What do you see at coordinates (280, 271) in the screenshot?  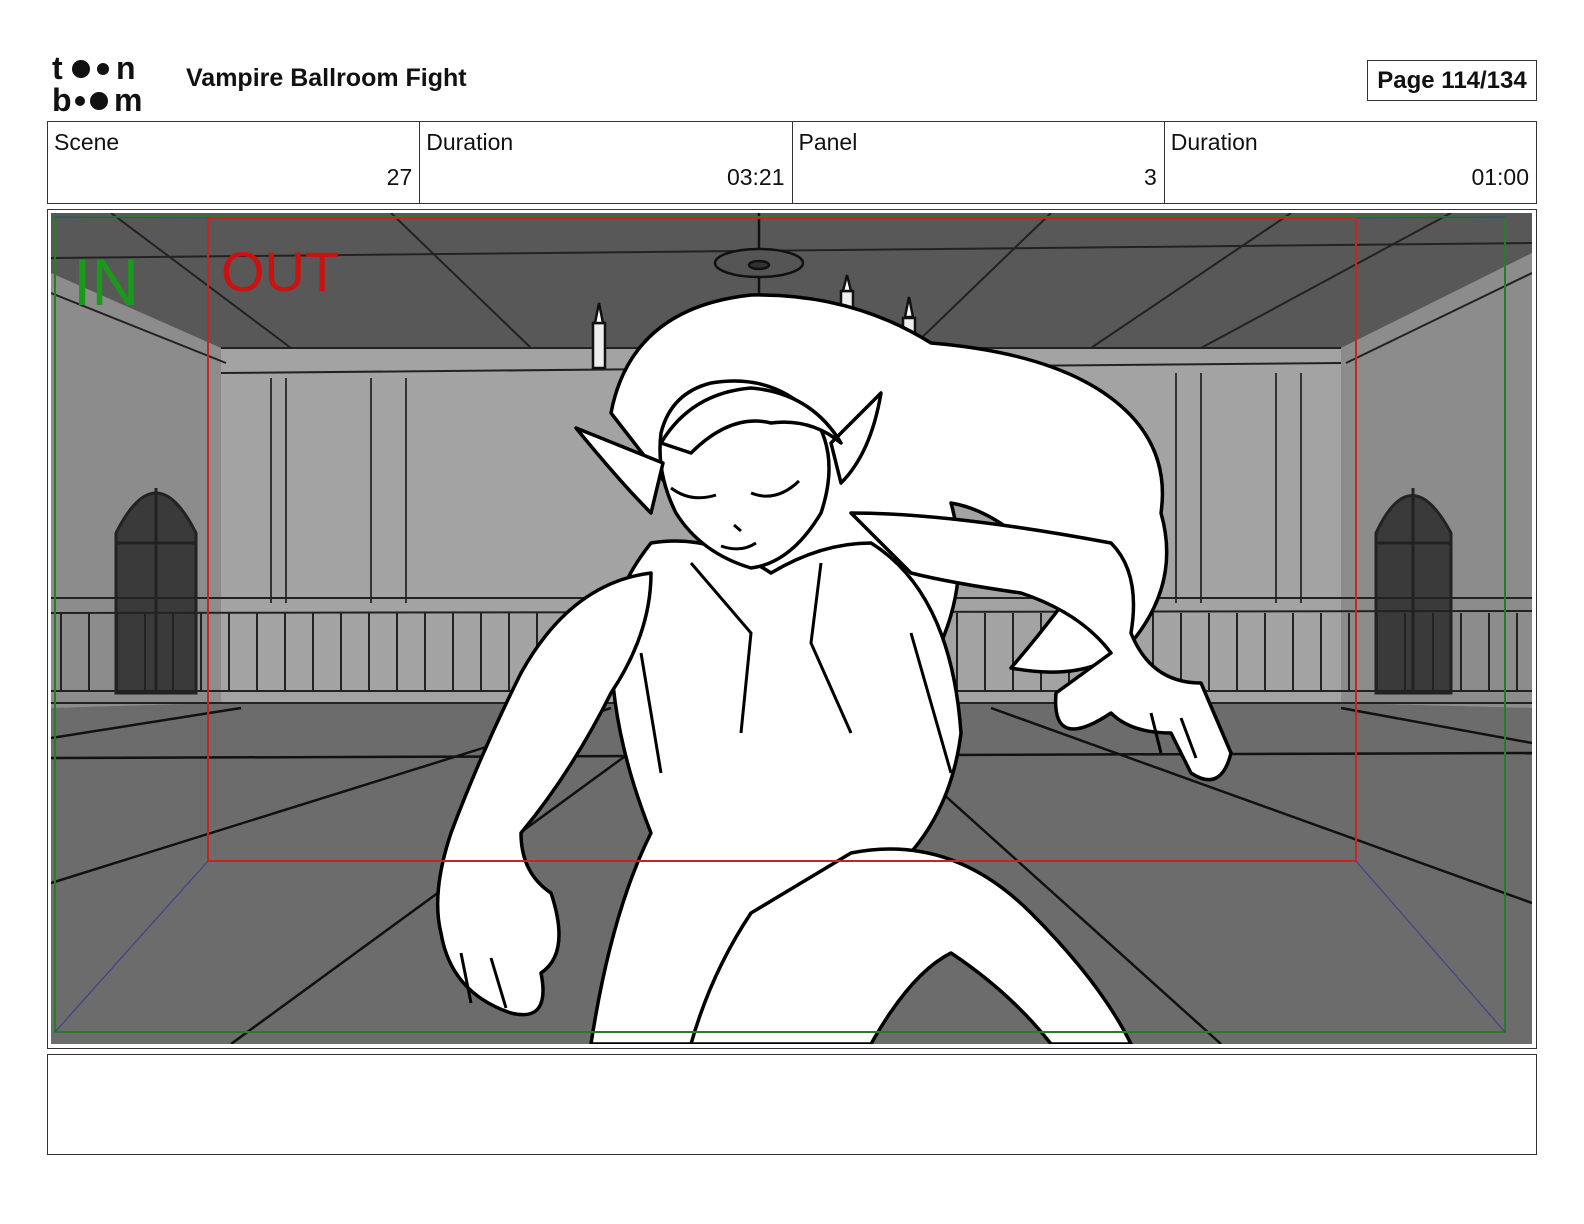 I see `camera-out-label: OUT` at bounding box center [280, 271].